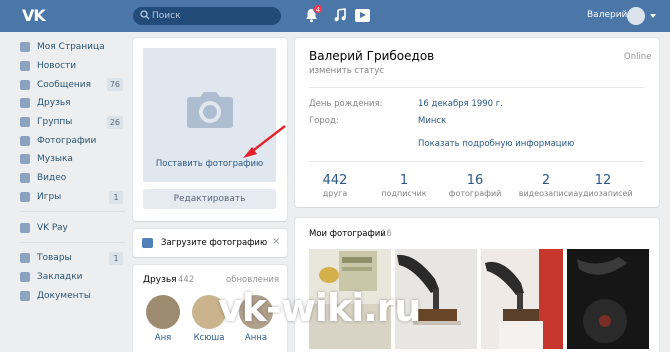 The image size is (670, 352). I want to click on upload-photo-label: Загрузите фотографию, so click(214, 243).